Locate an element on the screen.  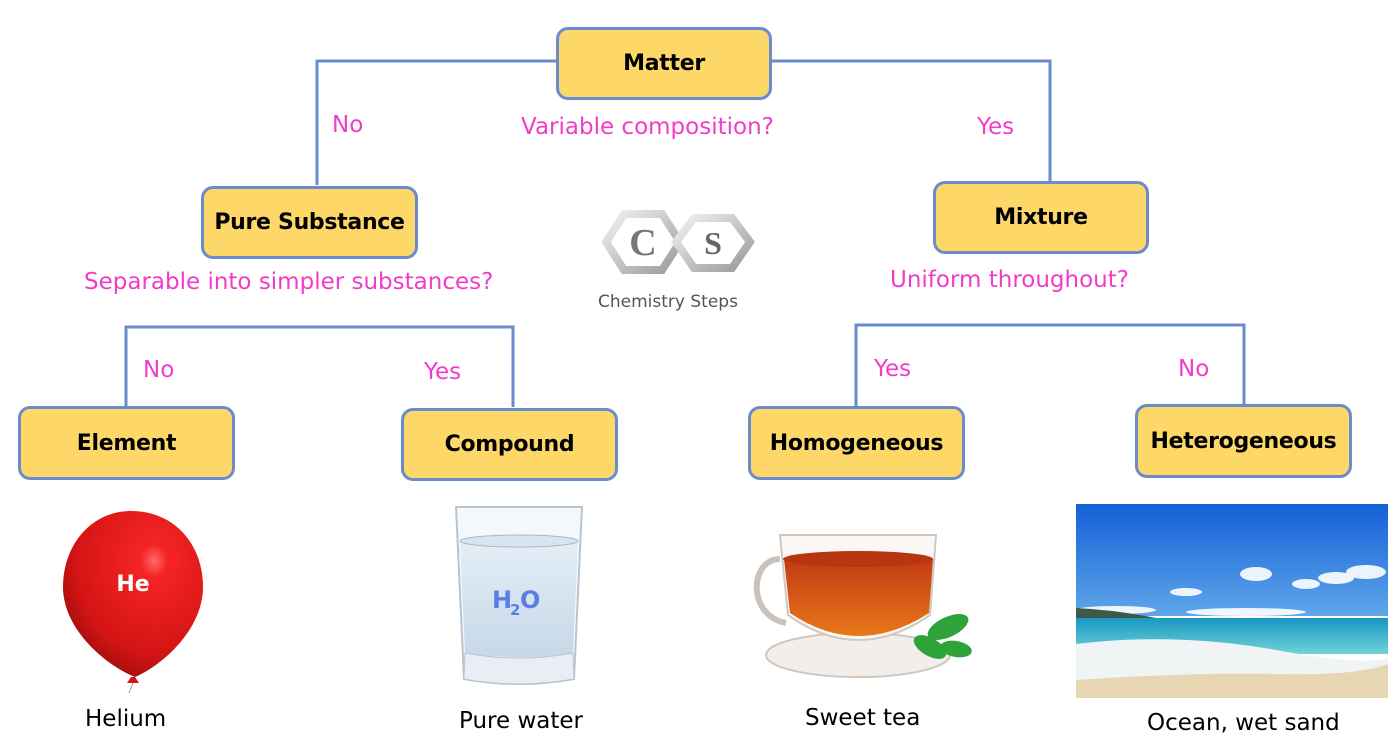
ocean-beach-image is located at coordinates (1232, 601).